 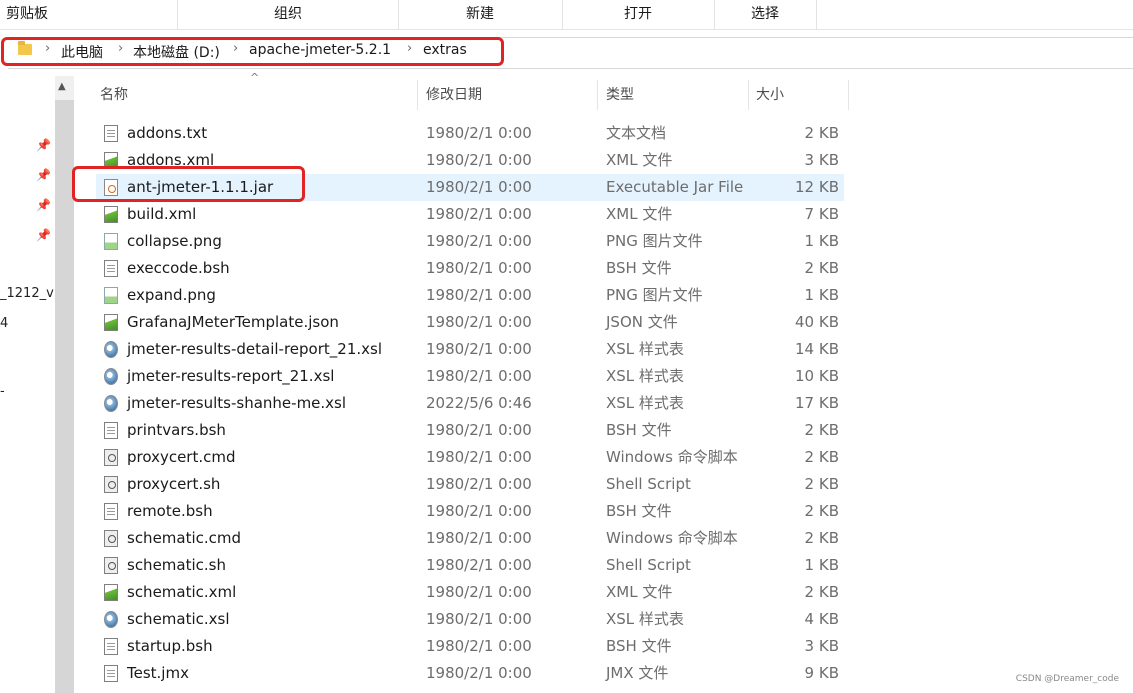 I want to click on ribbon-group-select: 选择, so click(x=765, y=14).